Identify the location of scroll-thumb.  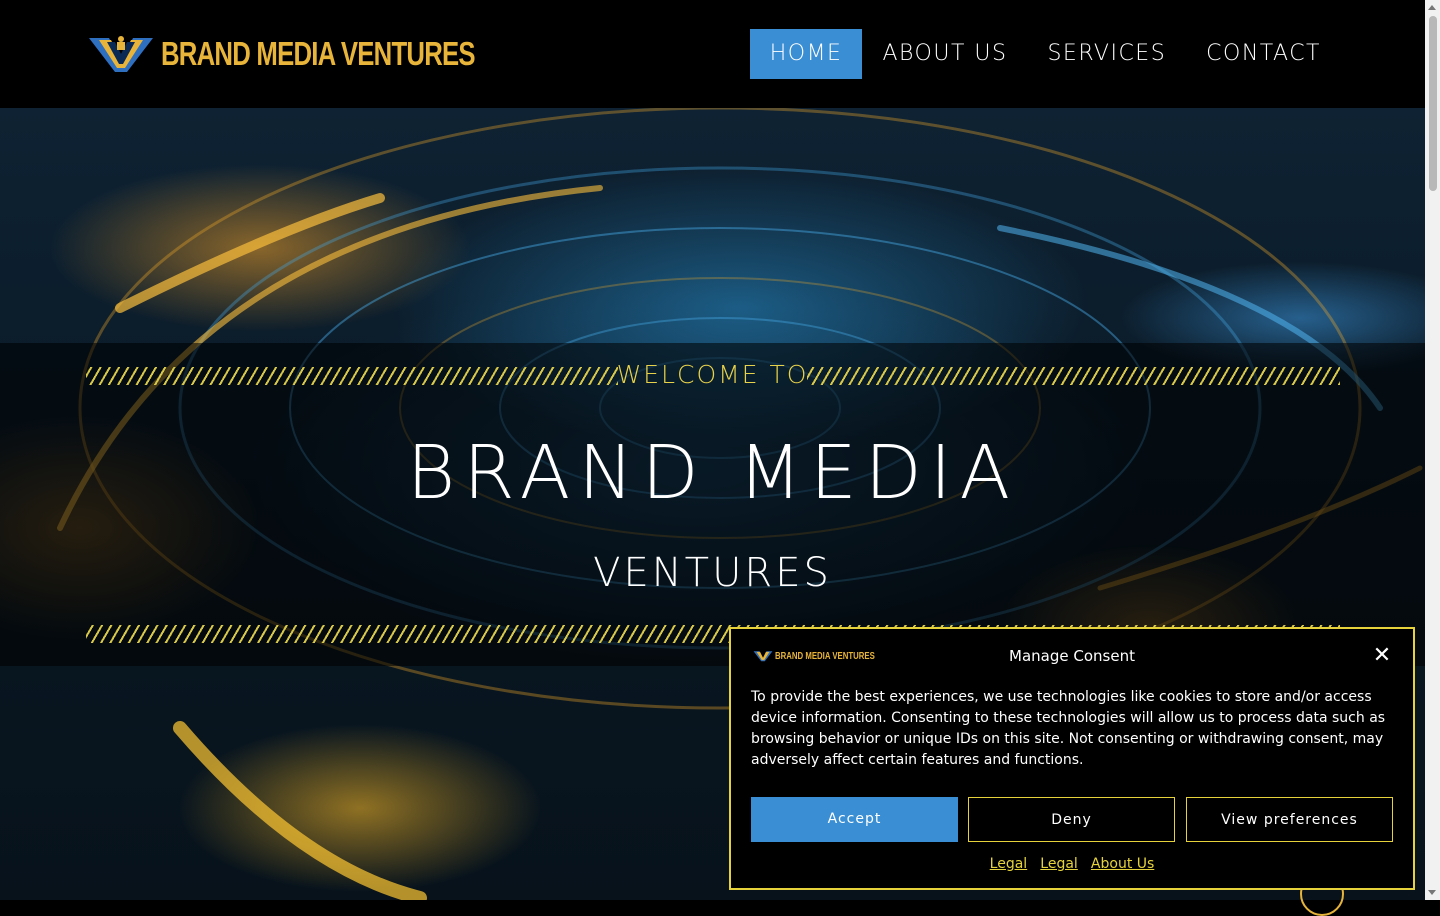
(1433, 103).